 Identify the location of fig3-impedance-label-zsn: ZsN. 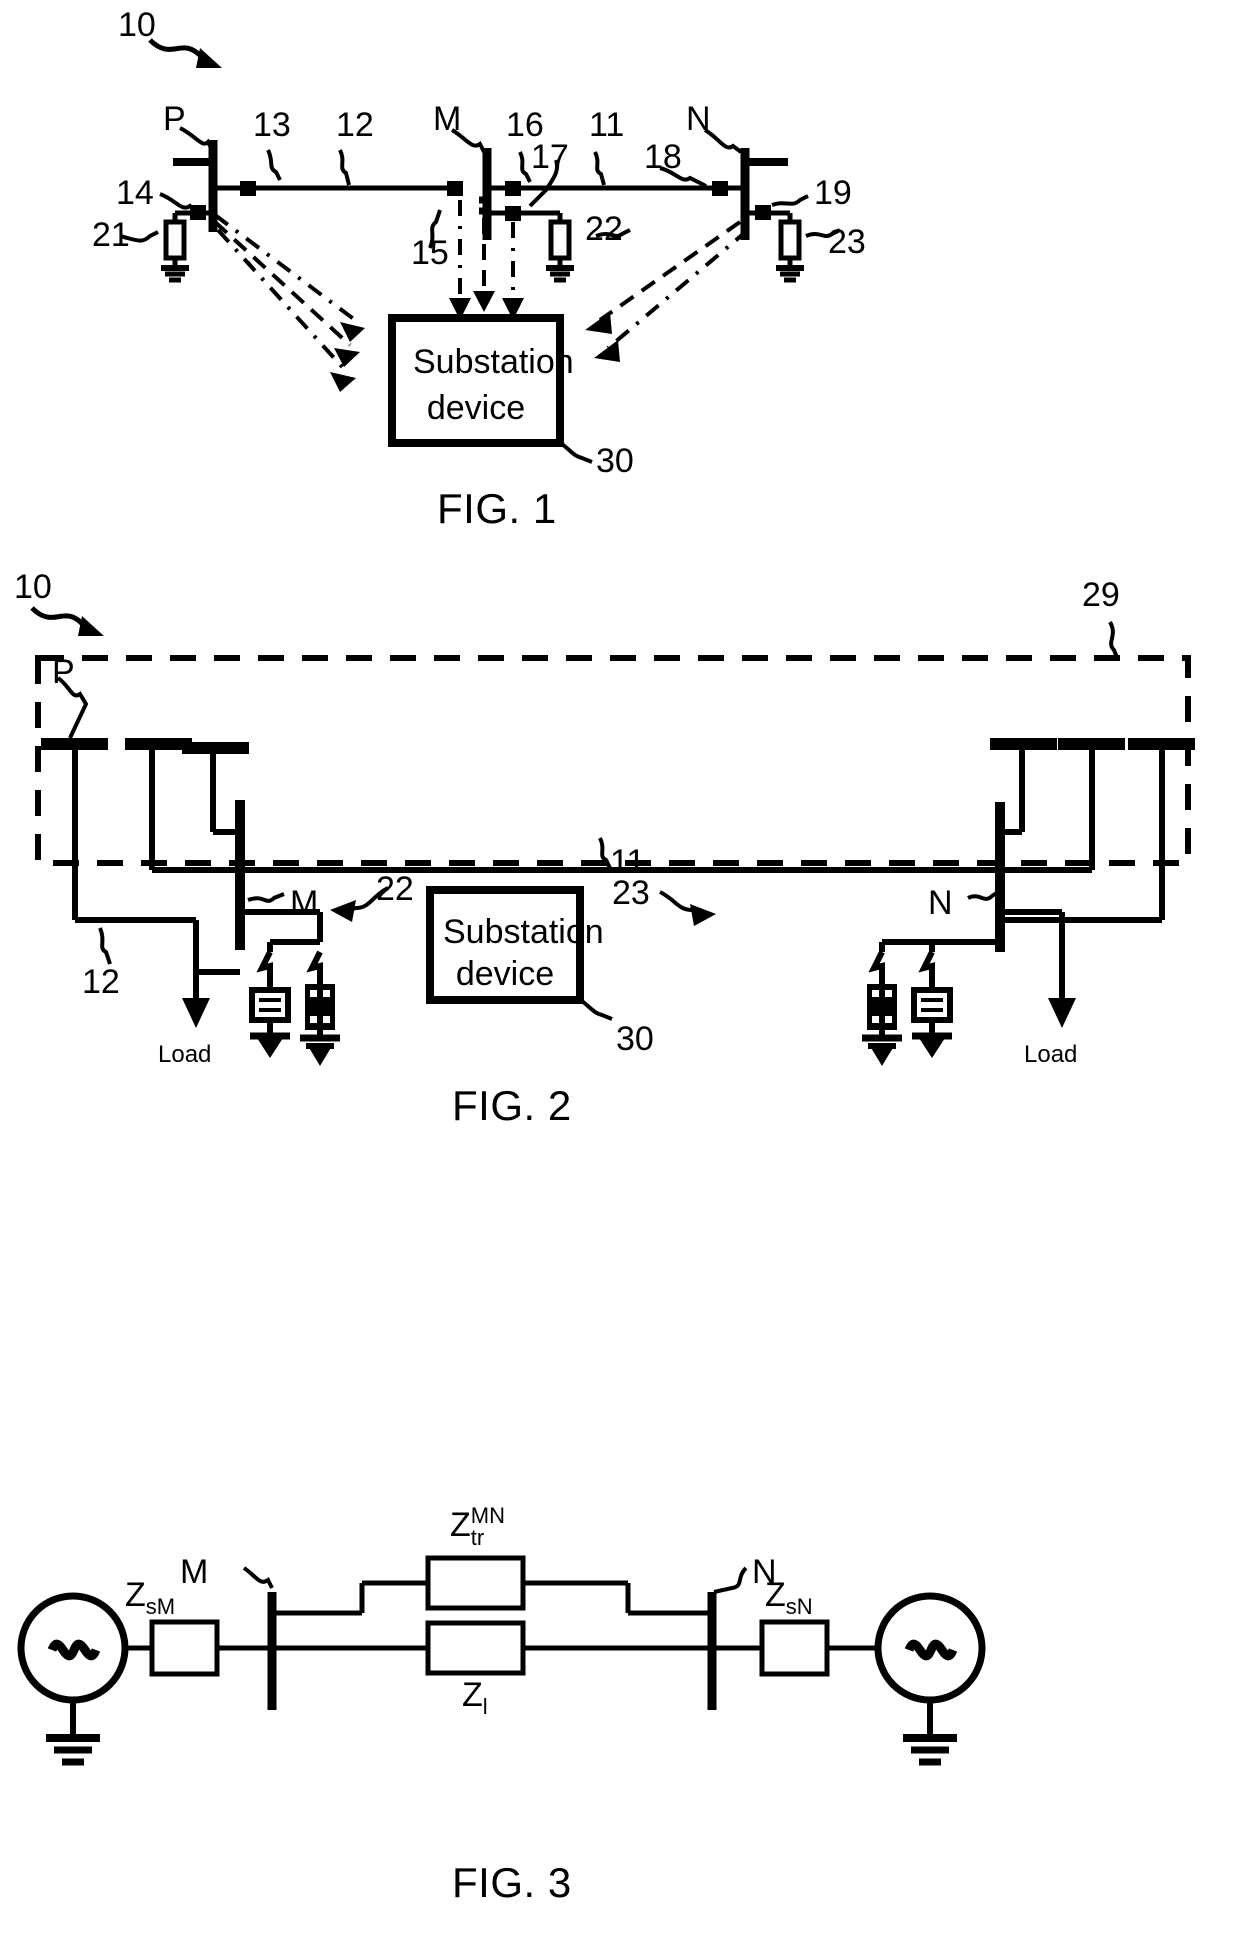
(789, 1598).